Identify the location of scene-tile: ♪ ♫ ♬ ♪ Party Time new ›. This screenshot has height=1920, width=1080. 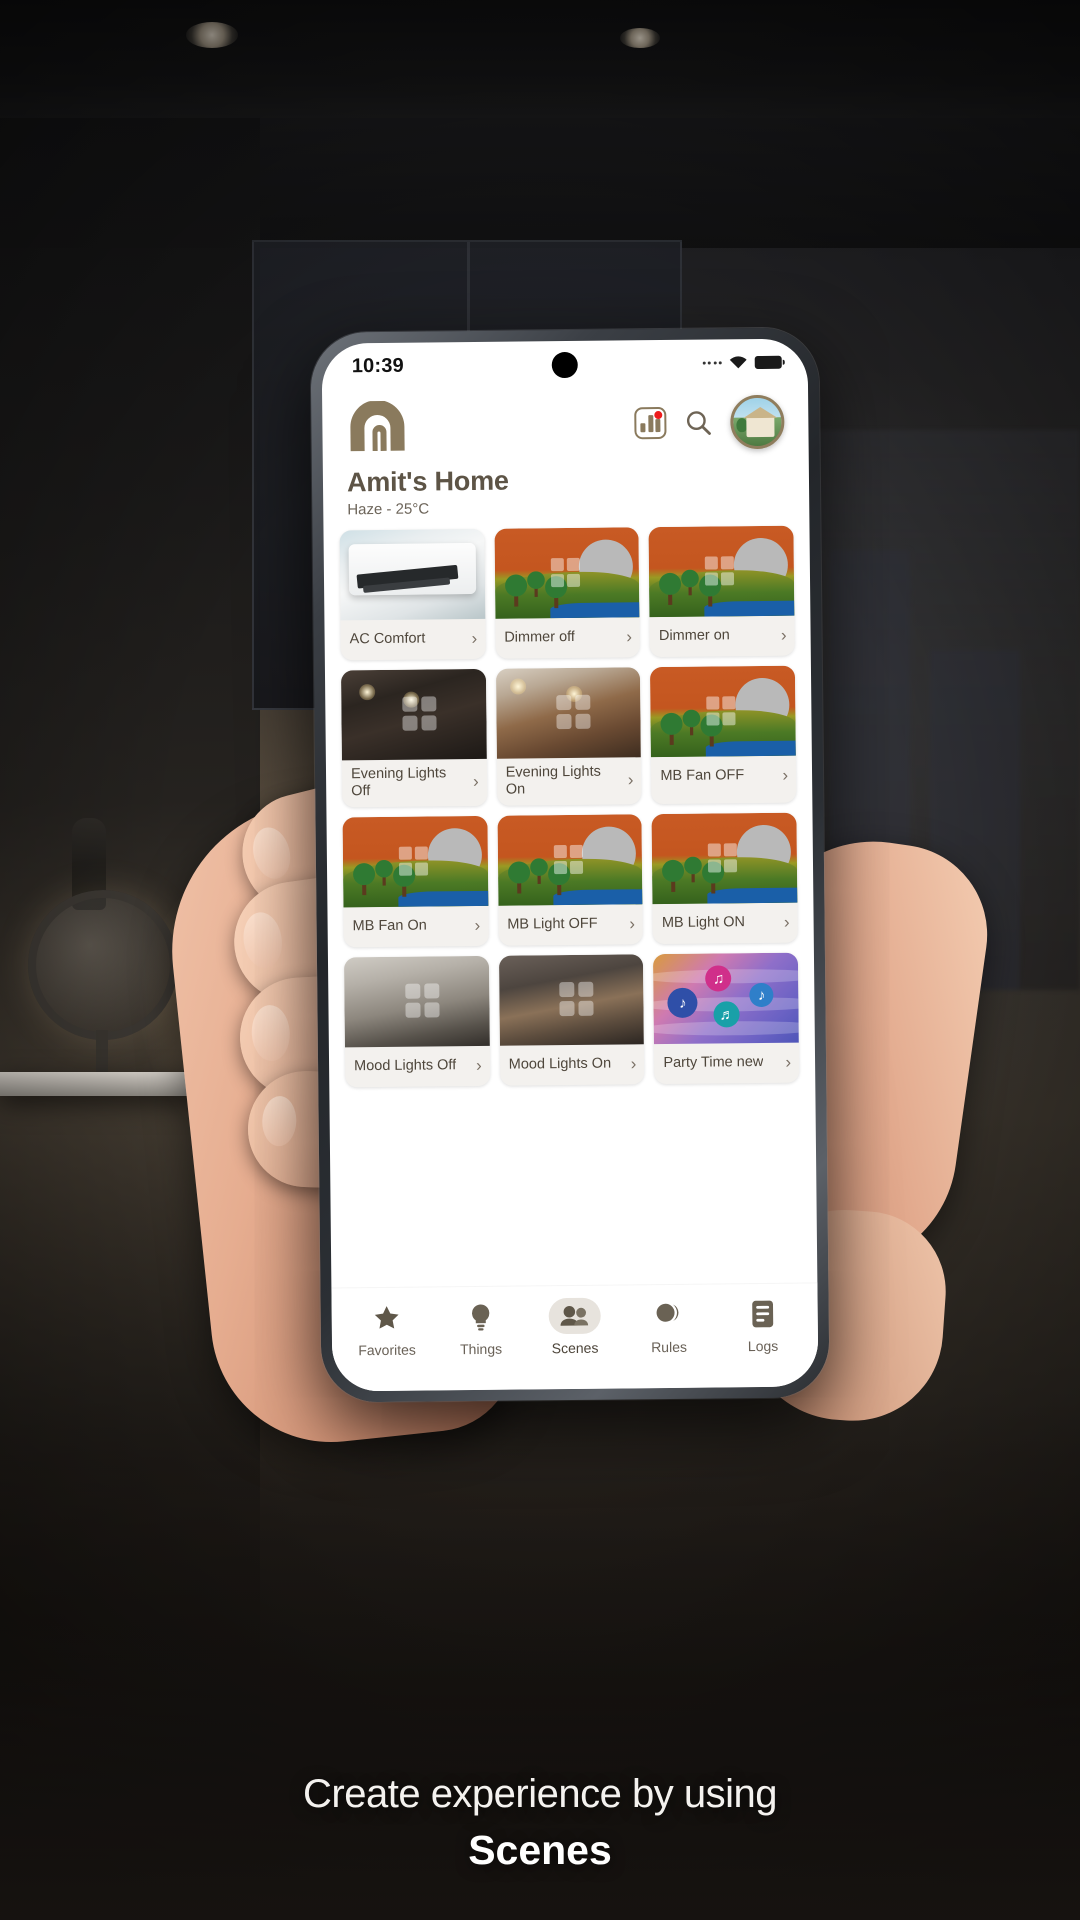
(726, 1018).